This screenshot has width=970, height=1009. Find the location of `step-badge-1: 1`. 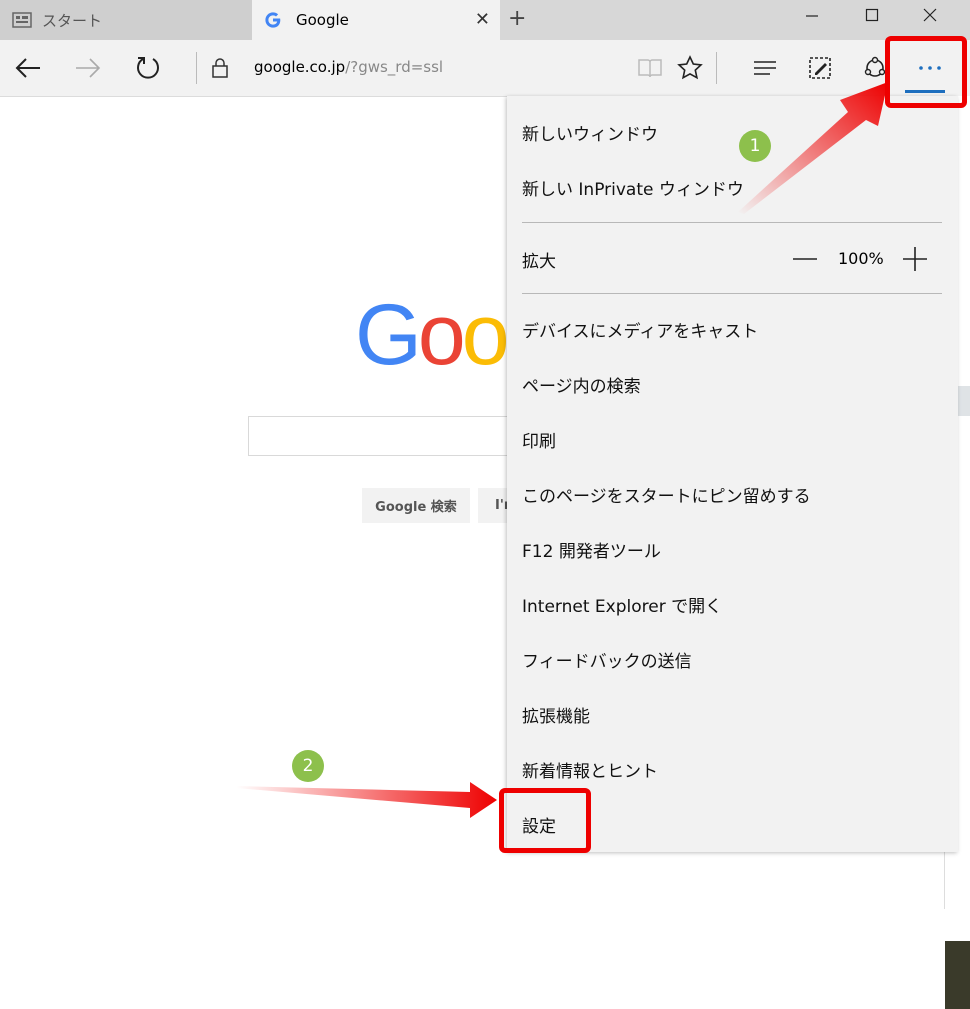

step-badge-1: 1 is located at coordinates (755, 146).